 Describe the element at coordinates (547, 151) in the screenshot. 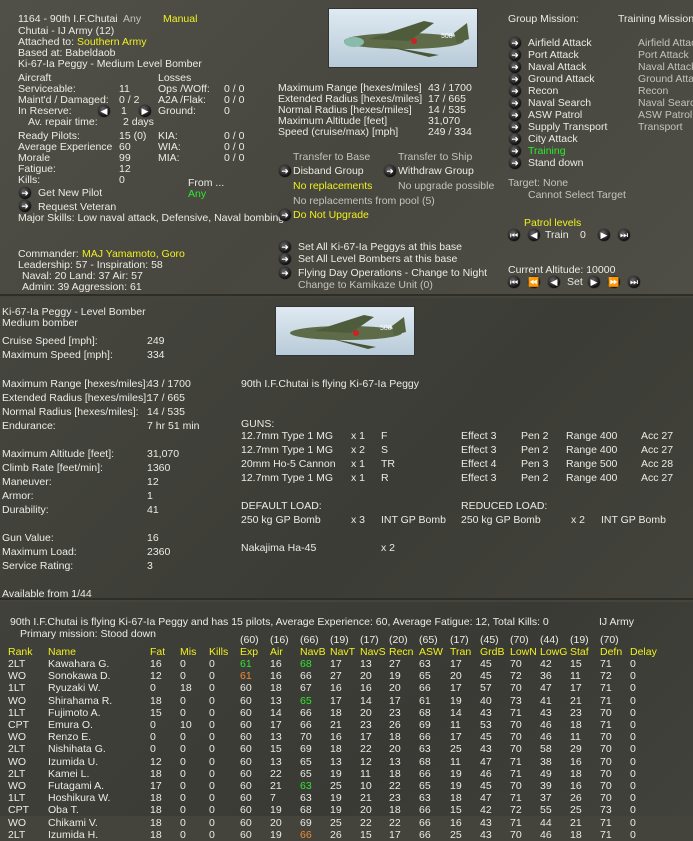

I see `mission-item: Training` at that location.